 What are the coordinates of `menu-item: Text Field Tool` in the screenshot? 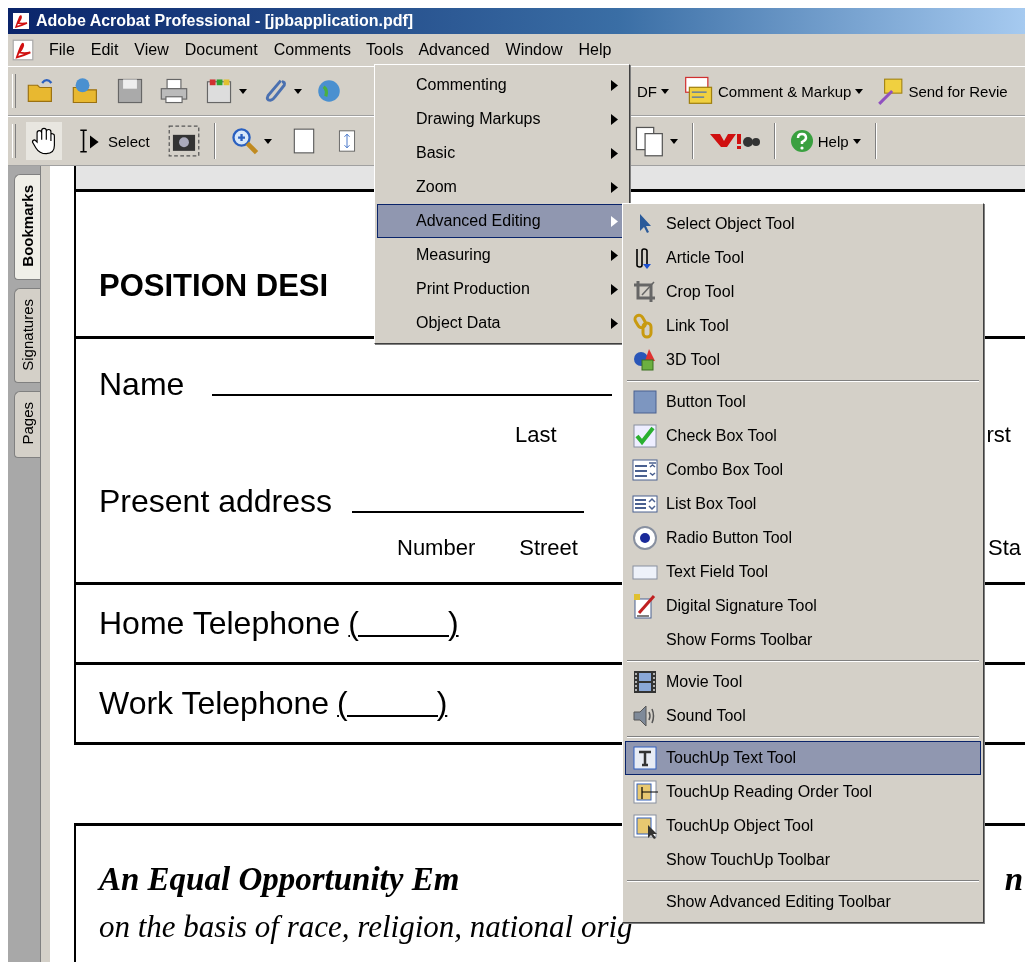 It's located at (803, 572).